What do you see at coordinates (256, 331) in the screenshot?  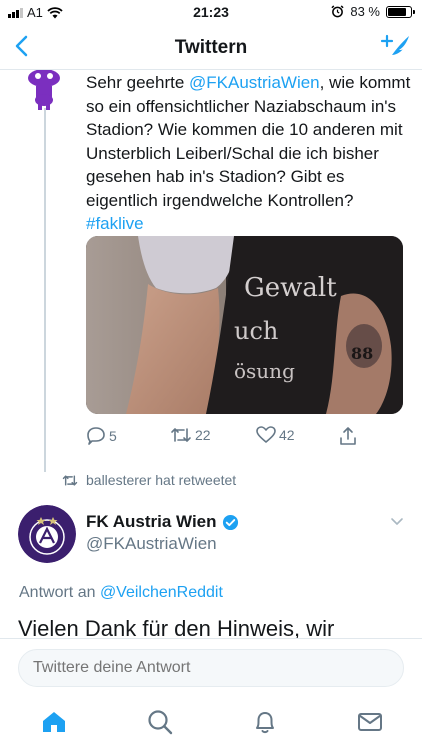 I see `svg-text: uch` at bounding box center [256, 331].